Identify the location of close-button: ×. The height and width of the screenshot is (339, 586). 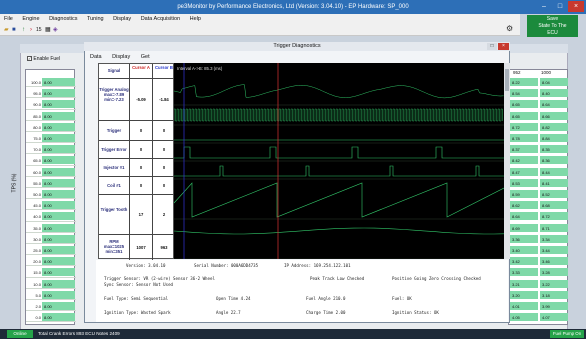
(576, 6).